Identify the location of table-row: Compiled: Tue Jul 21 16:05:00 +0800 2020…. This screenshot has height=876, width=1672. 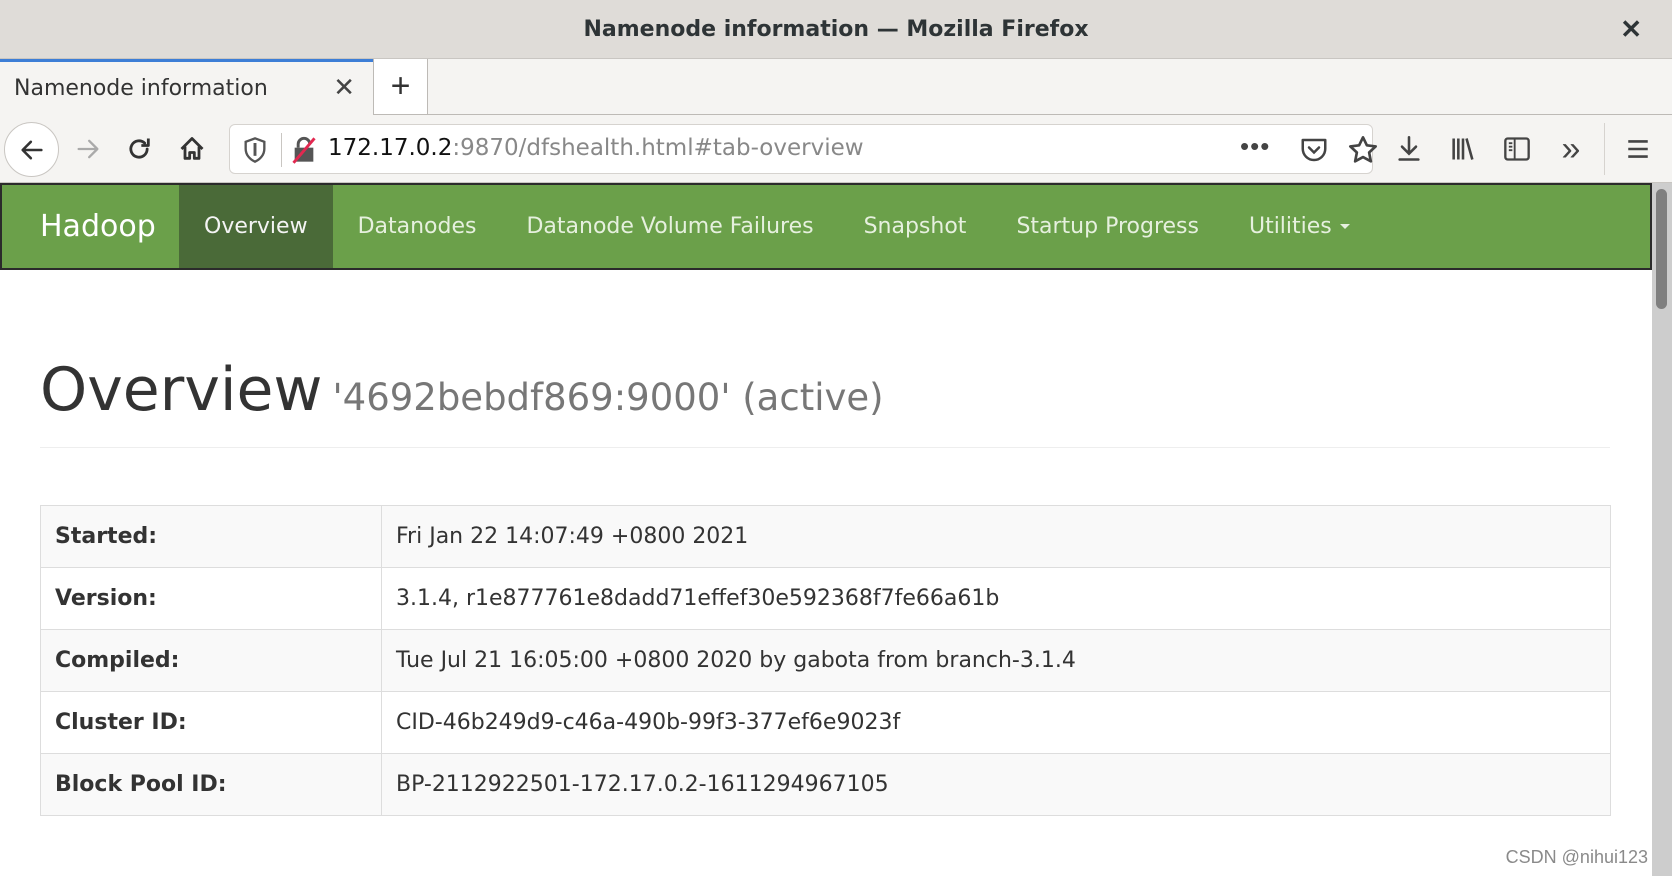
(825, 660).